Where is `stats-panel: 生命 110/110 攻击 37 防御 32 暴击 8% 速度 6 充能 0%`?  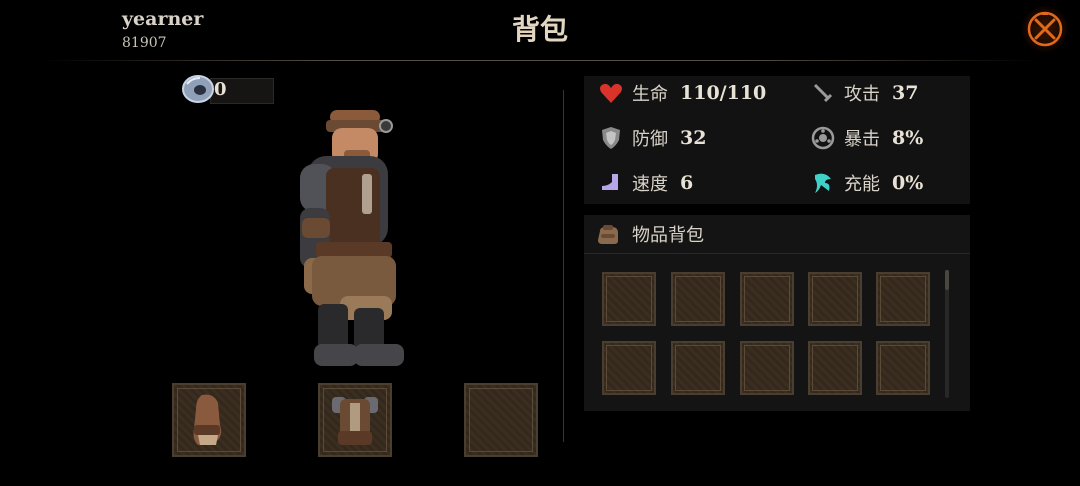 stats-panel: 生命 110/110 攻击 37 防御 32 暴击 8% 速度 6 充能 0% is located at coordinates (777, 140).